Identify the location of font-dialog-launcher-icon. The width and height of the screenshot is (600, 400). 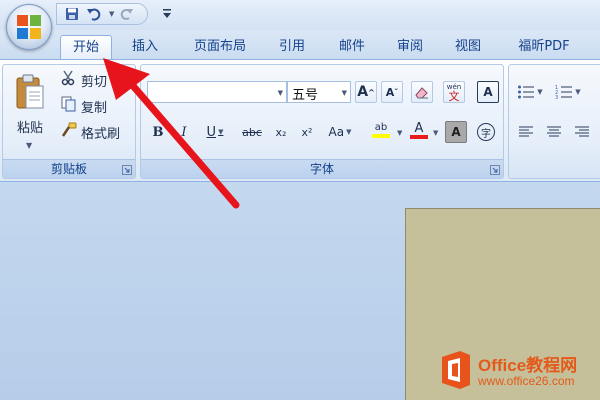
(495, 169).